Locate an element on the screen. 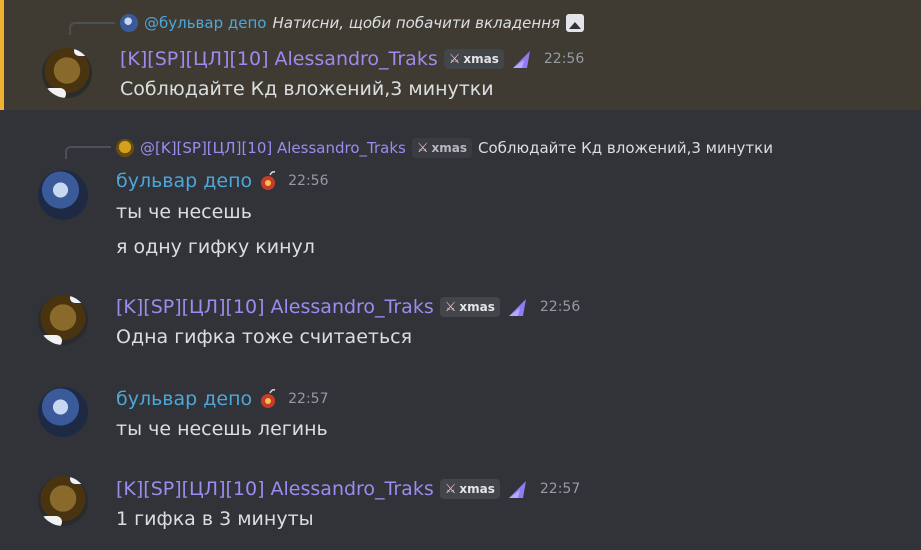 The height and width of the screenshot is (550, 921). message-header: бульвар депо 22:56 is located at coordinates (222, 181).